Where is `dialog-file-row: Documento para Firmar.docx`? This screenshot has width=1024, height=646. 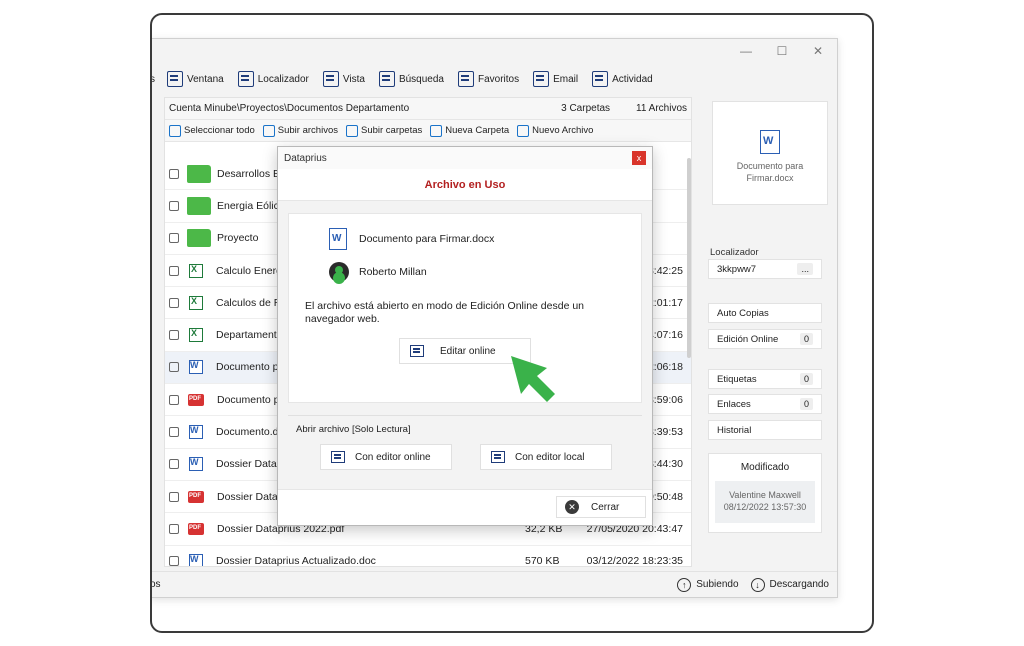
dialog-file-row: Documento para Firmar.docx is located at coordinates (411, 239).